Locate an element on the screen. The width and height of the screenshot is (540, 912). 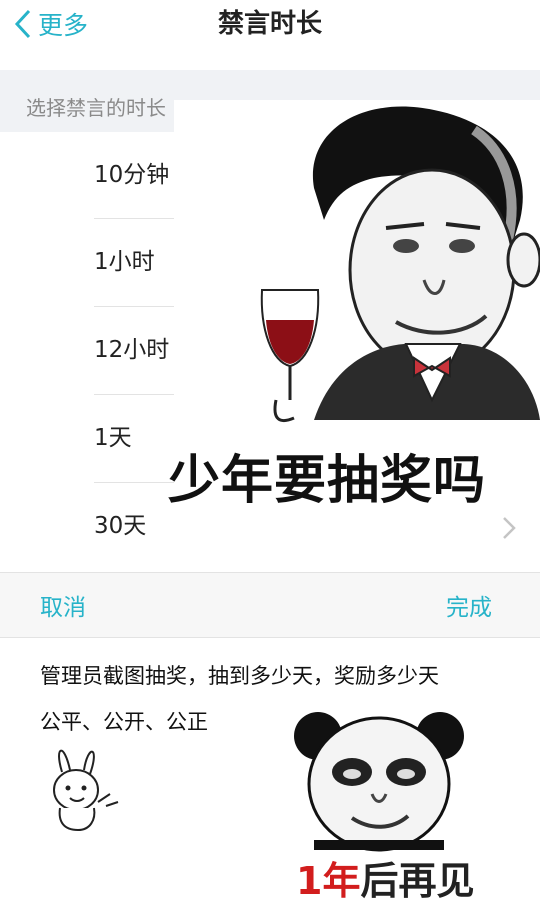
duration-option-label: 12小时 is located at coordinates (132, 350).